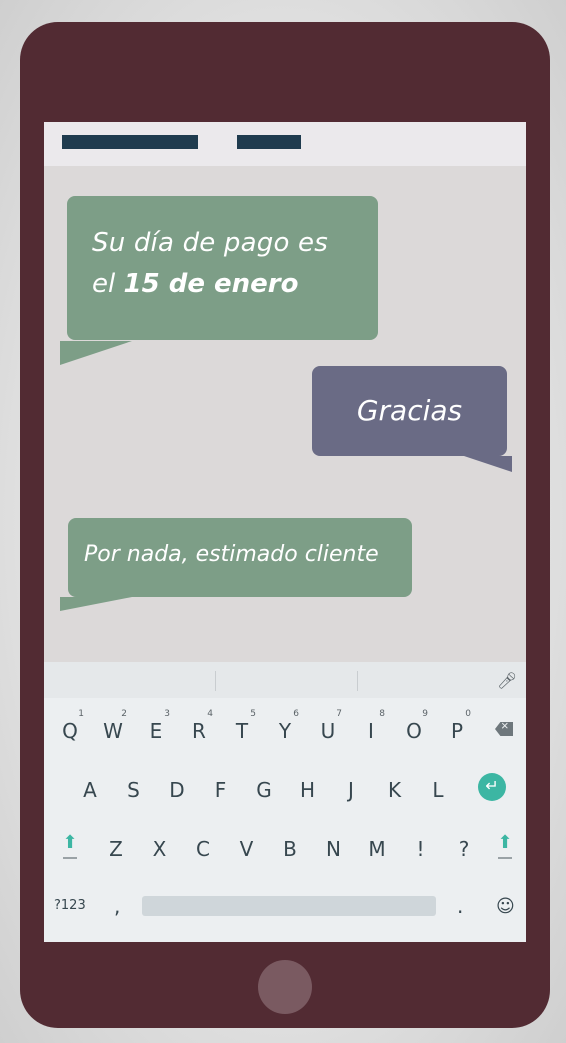 Image resolution: width=566 pixels, height=1043 pixels. I want to click on key-label: I, so click(371, 731).